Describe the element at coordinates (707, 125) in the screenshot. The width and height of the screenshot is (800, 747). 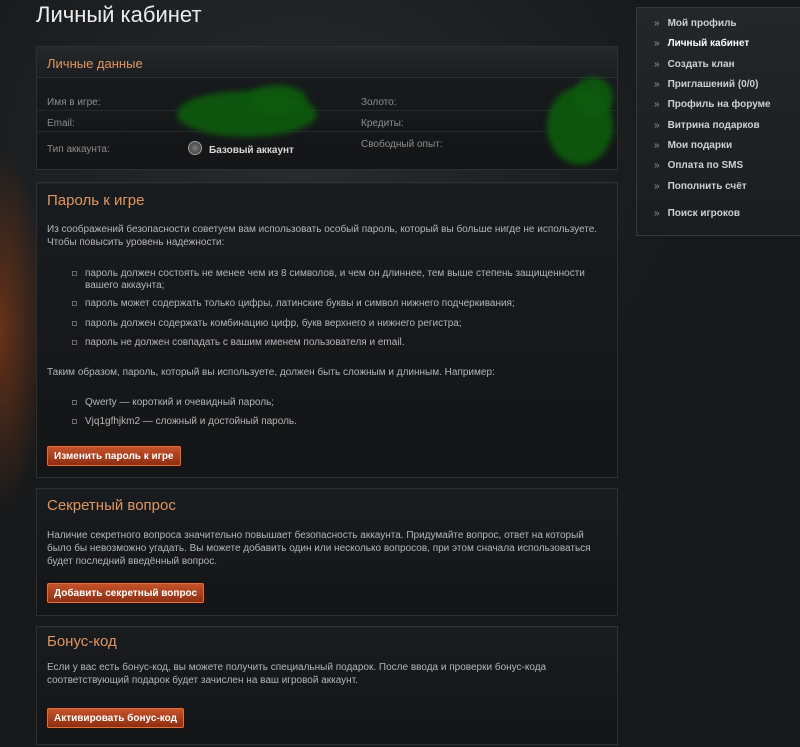
I see `menu-item-gift-showcase: » Витрина подарков` at that location.